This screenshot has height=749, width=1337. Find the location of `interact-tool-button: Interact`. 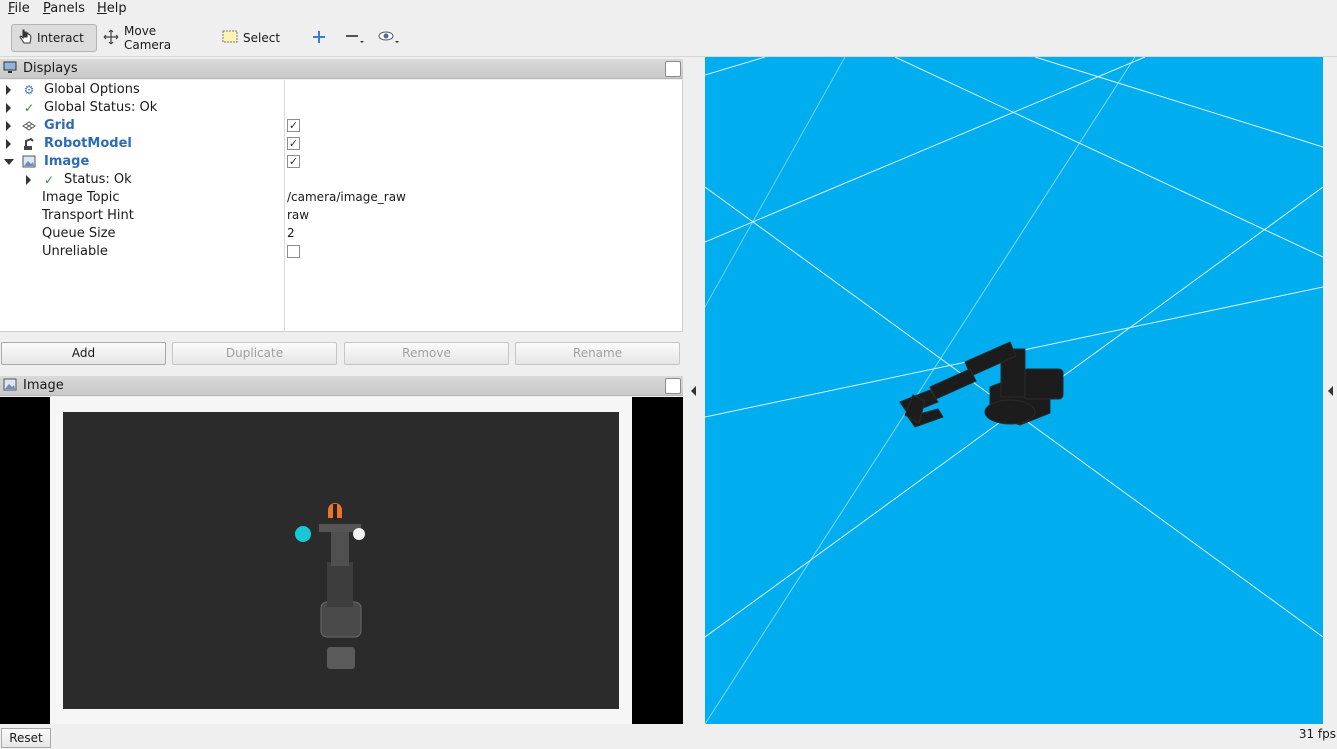

interact-tool-button: Interact is located at coordinates (54, 38).